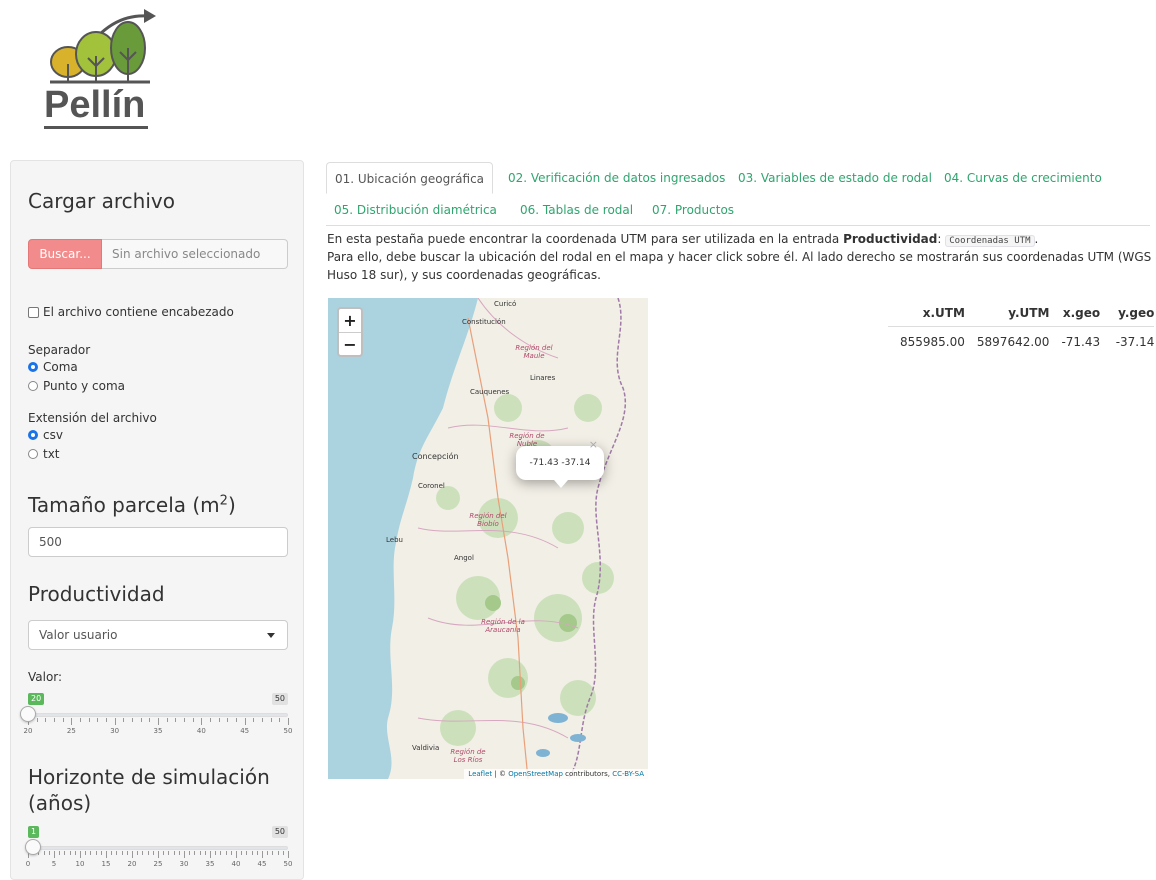 This screenshot has height=880, width=1156. What do you see at coordinates (350, 320) in the screenshot?
I see `zoom-in-button: +` at bounding box center [350, 320].